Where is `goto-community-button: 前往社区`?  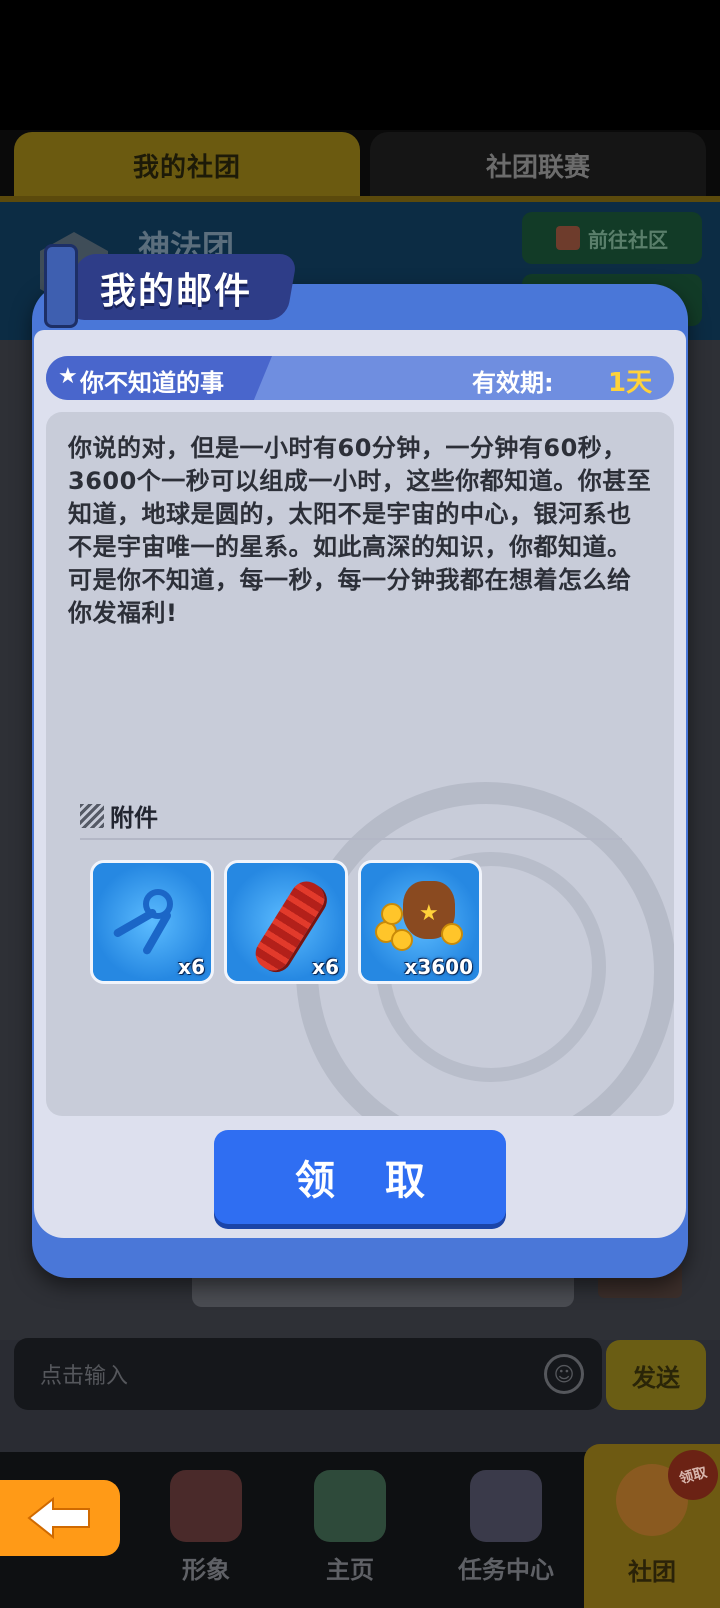 goto-community-button: 前往社区 is located at coordinates (612, 238).